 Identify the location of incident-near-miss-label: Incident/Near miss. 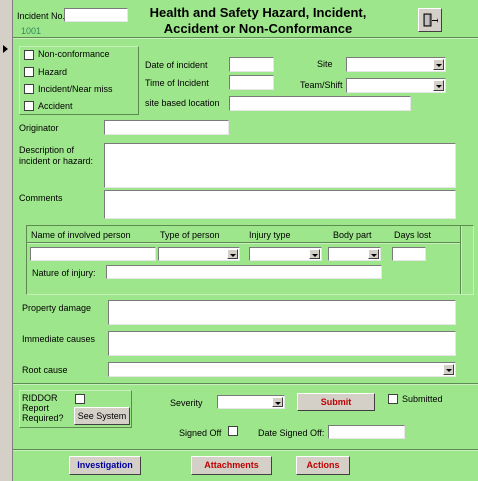
(75, 89).